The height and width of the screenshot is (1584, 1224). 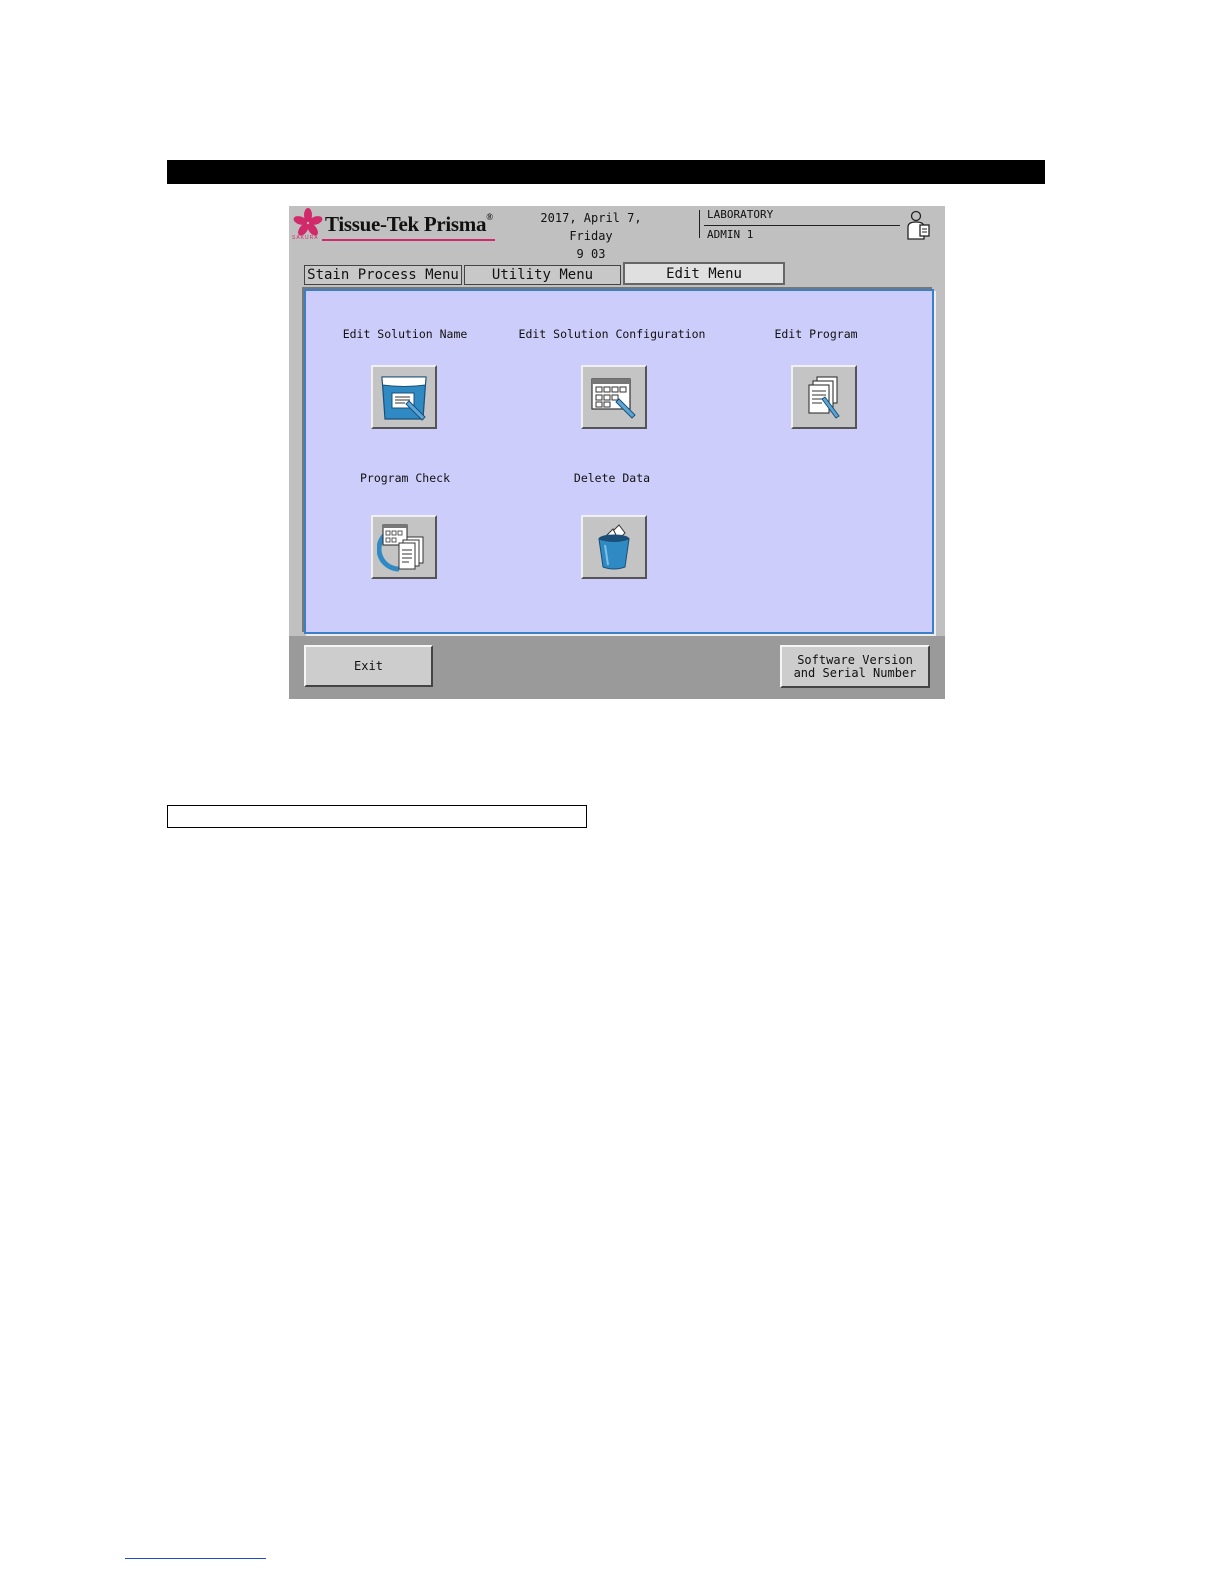 What do you see at coordinates (612, 478) in the screenshot?
I see `delete-data-label: Delete Data` at bounding box center [612, 478].